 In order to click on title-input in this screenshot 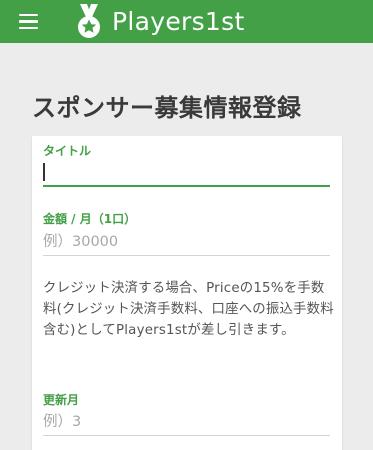, I will do `click(186, 173)`.